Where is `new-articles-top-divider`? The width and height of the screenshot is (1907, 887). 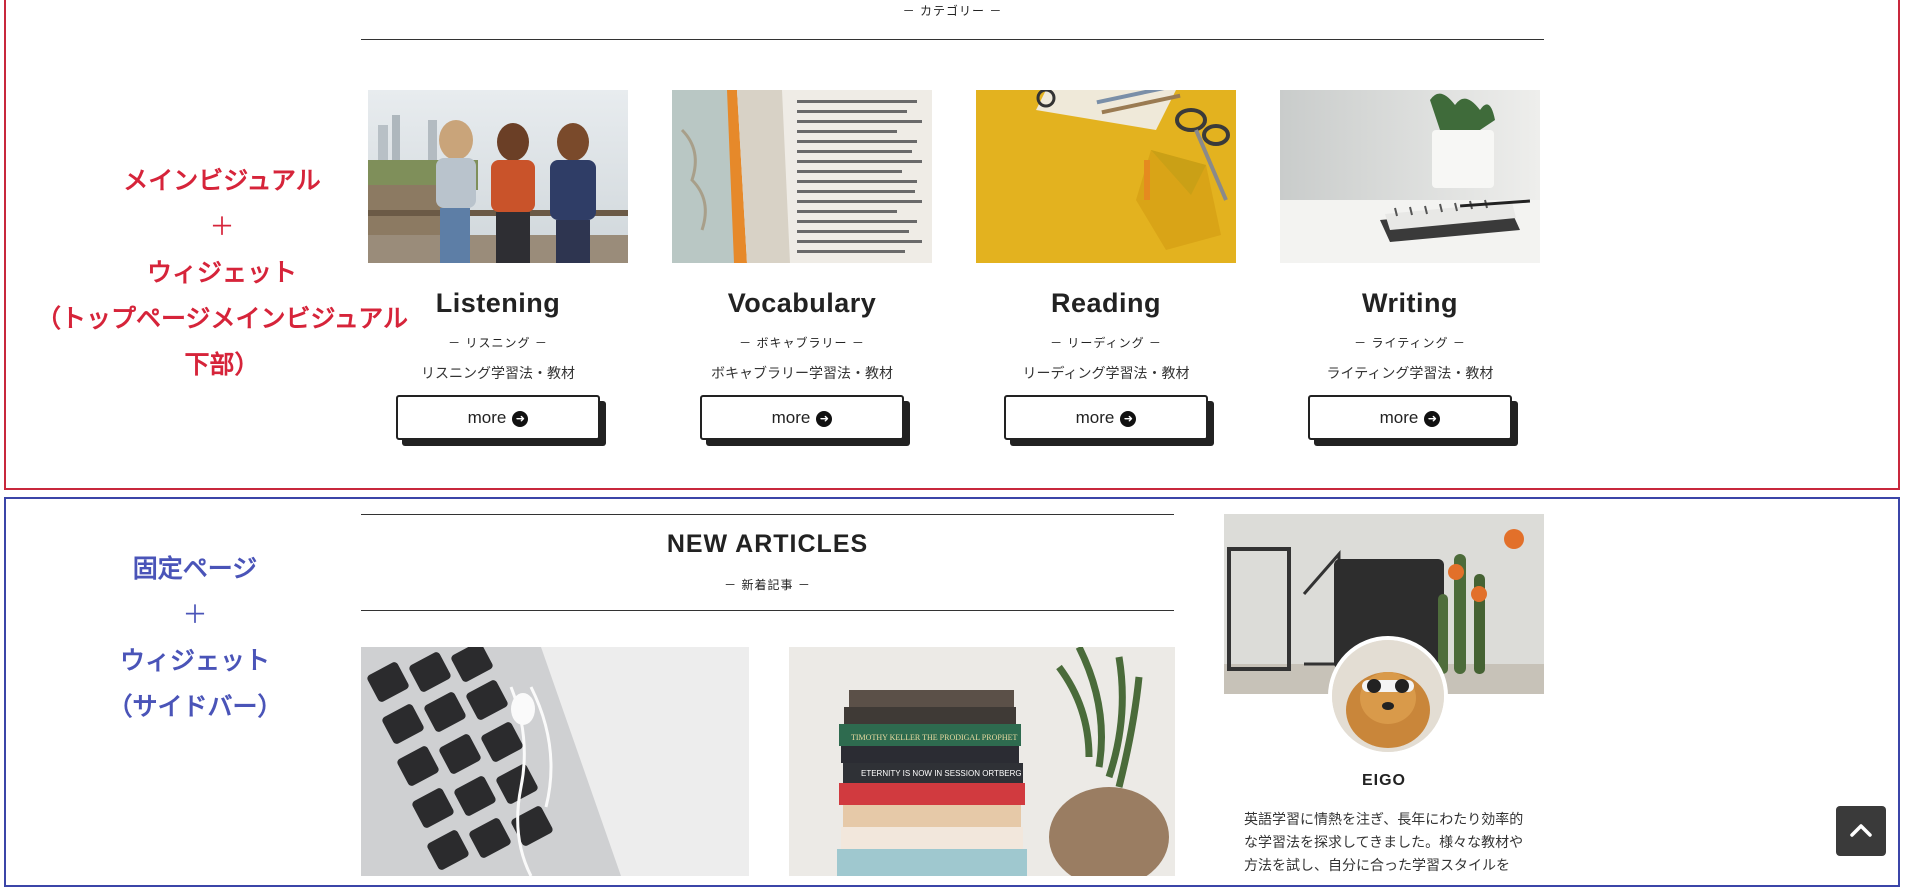 new-articles-top-divider is located at coordinates (767, 514).